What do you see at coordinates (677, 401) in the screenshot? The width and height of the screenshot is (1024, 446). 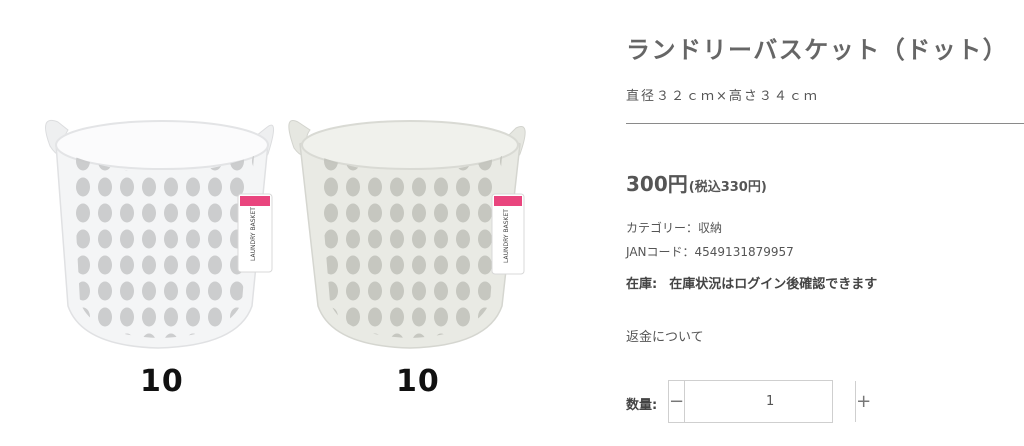 I see `quantity-decrease-button: −` at bounding box center [677, 401].